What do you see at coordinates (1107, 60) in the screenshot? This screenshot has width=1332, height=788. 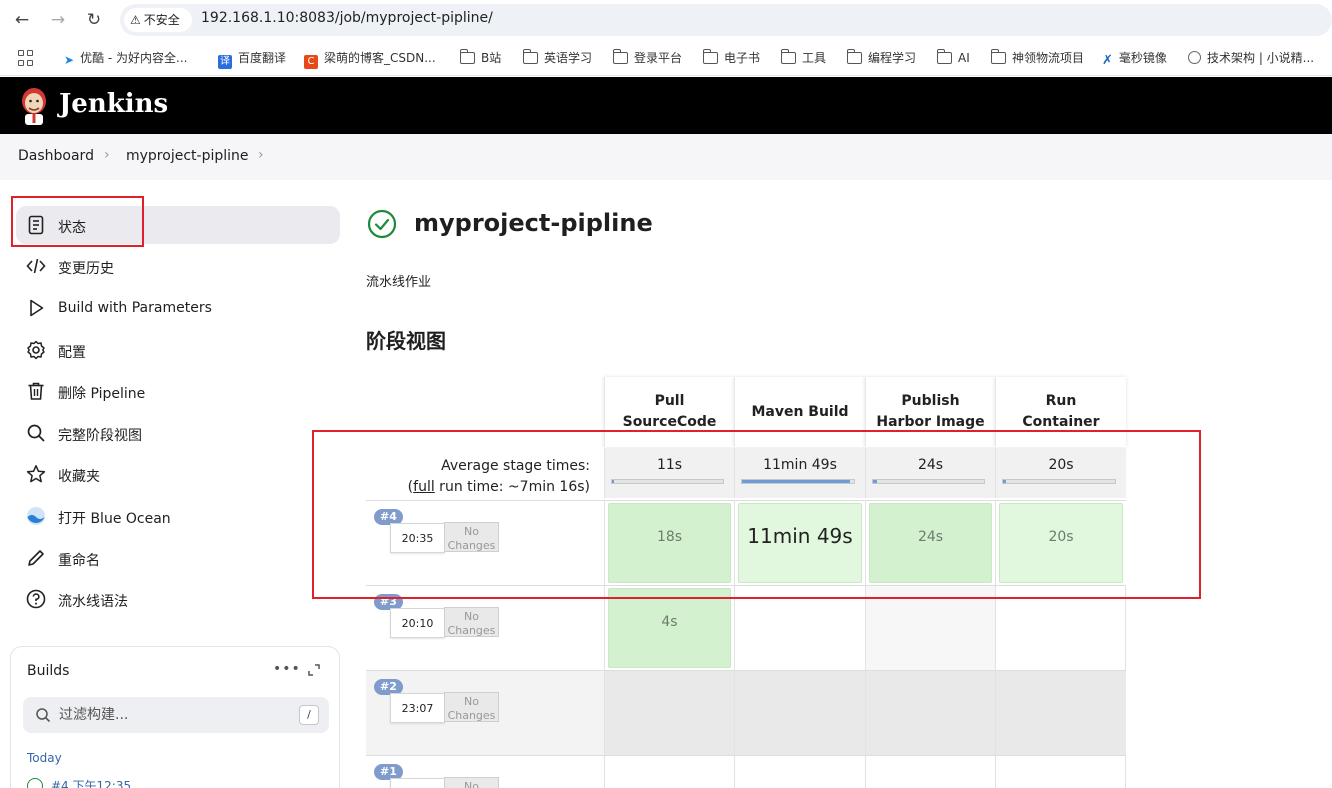 I see `mirror-icon: ✗` at bounding box center [1107, 60].